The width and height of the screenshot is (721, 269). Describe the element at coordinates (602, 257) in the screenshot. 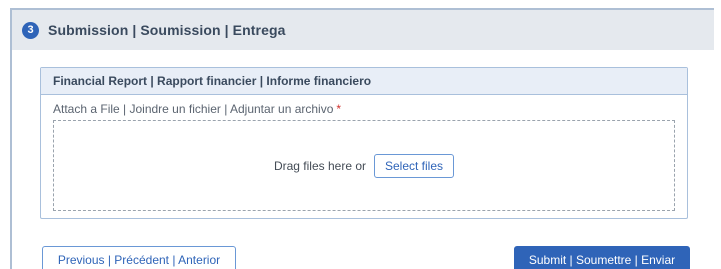

I see `submit-button: Submit | Soumettre | Enviar` at that location.